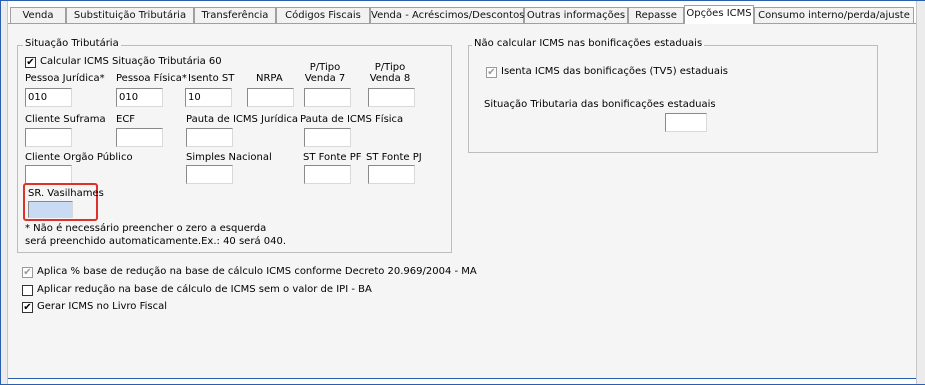  What do you see at coordinates (126, 119) in the screenshot?
I see `ecf-label: ECF` at bounding box center [126, 119].